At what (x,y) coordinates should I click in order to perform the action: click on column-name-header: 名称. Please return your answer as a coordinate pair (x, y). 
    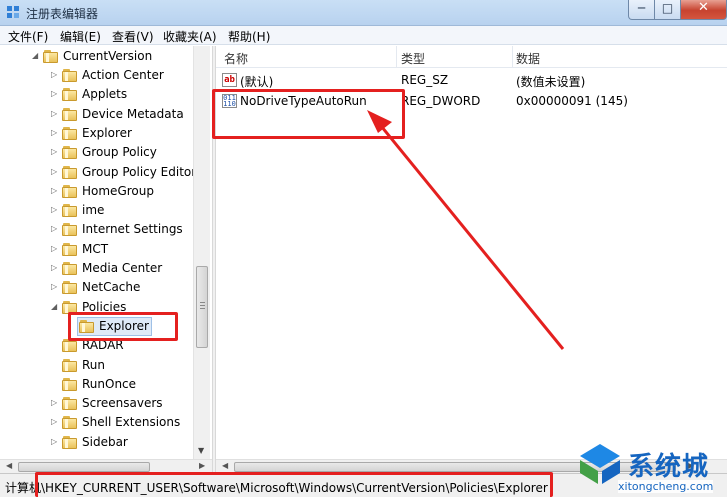
    Looking at the image, I should click on (236, 58).